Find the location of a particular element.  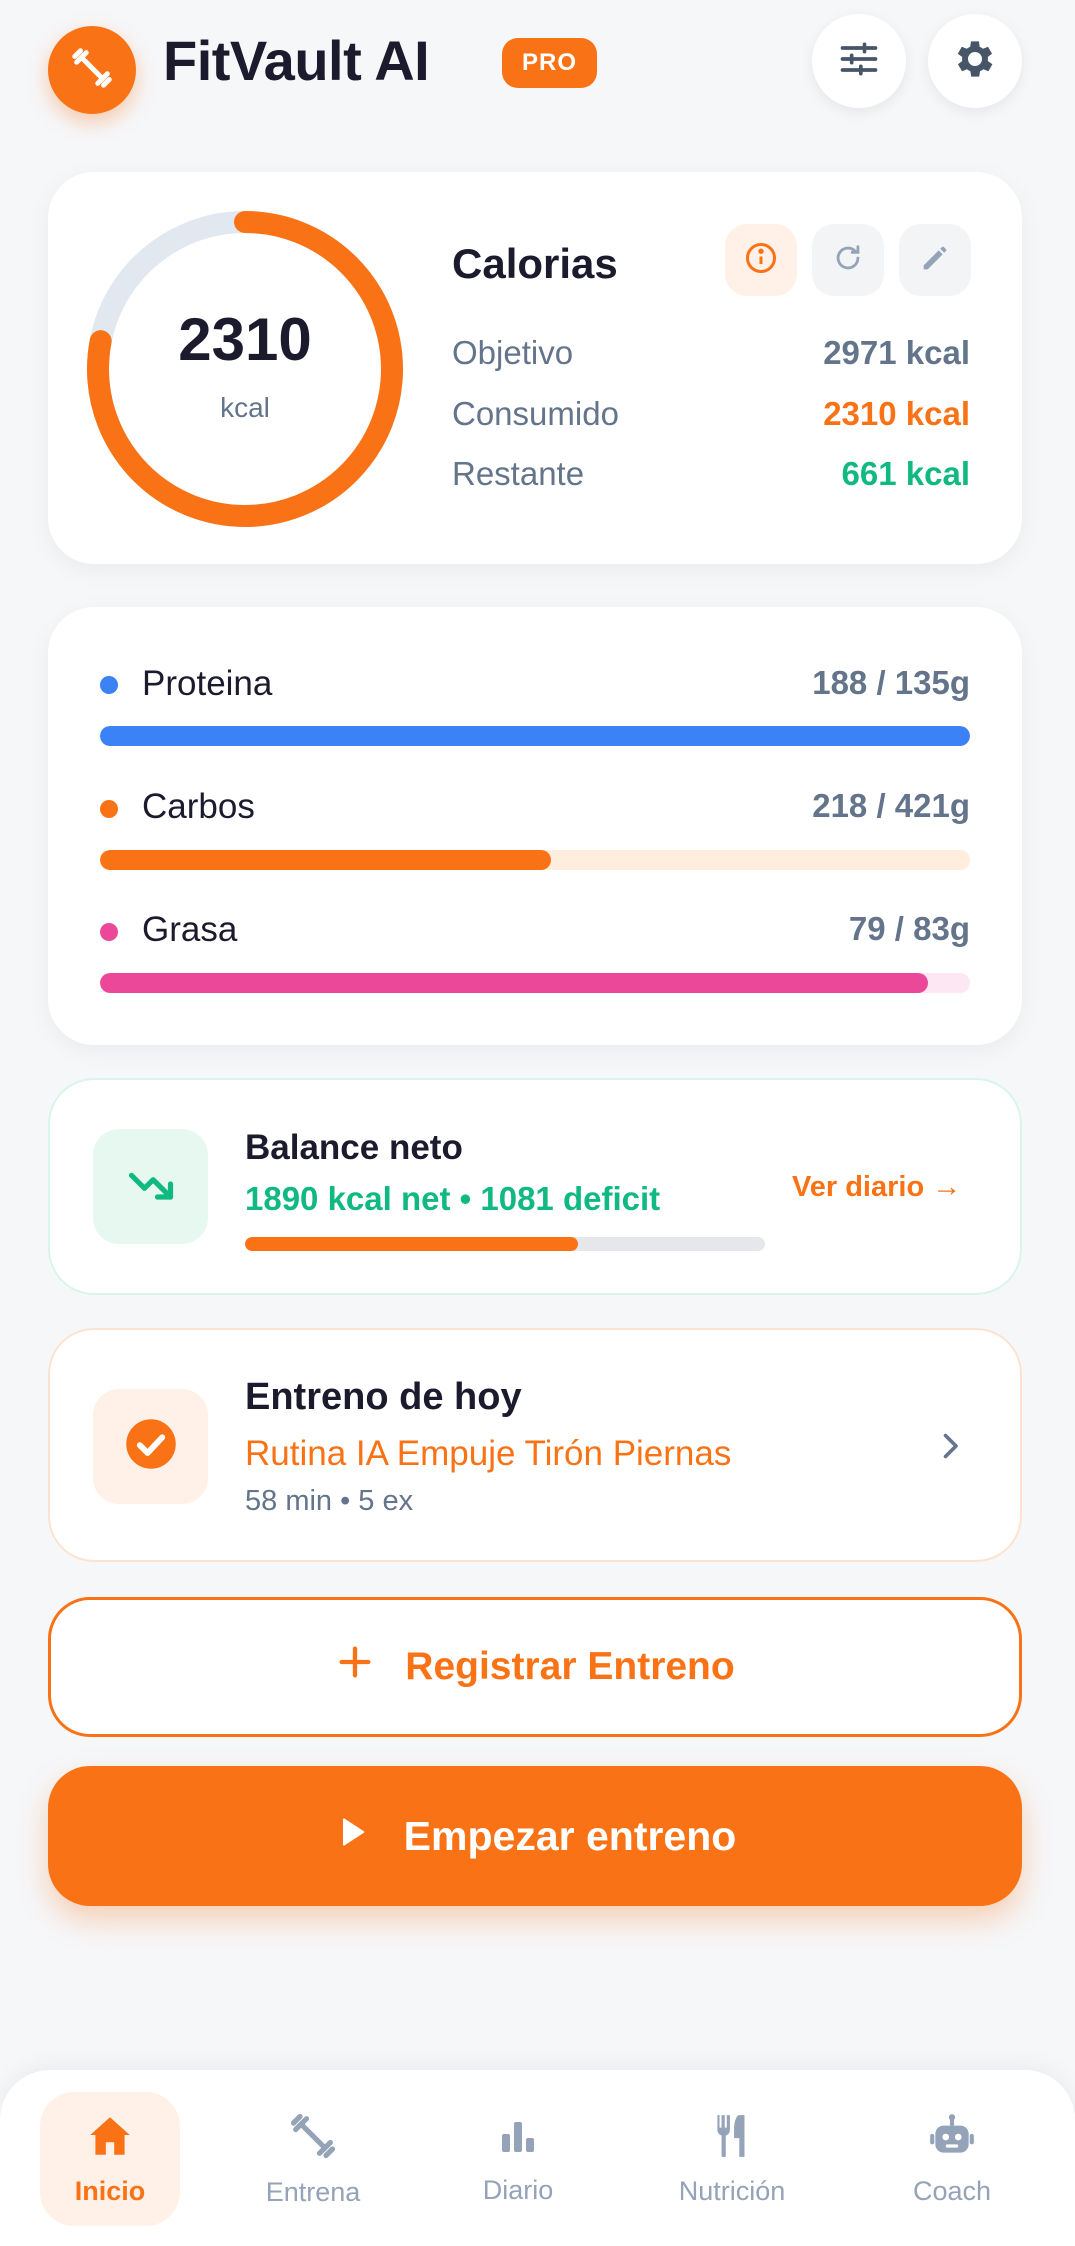

consumed-value: 2310 kcal is located at coordinates (896, 413).